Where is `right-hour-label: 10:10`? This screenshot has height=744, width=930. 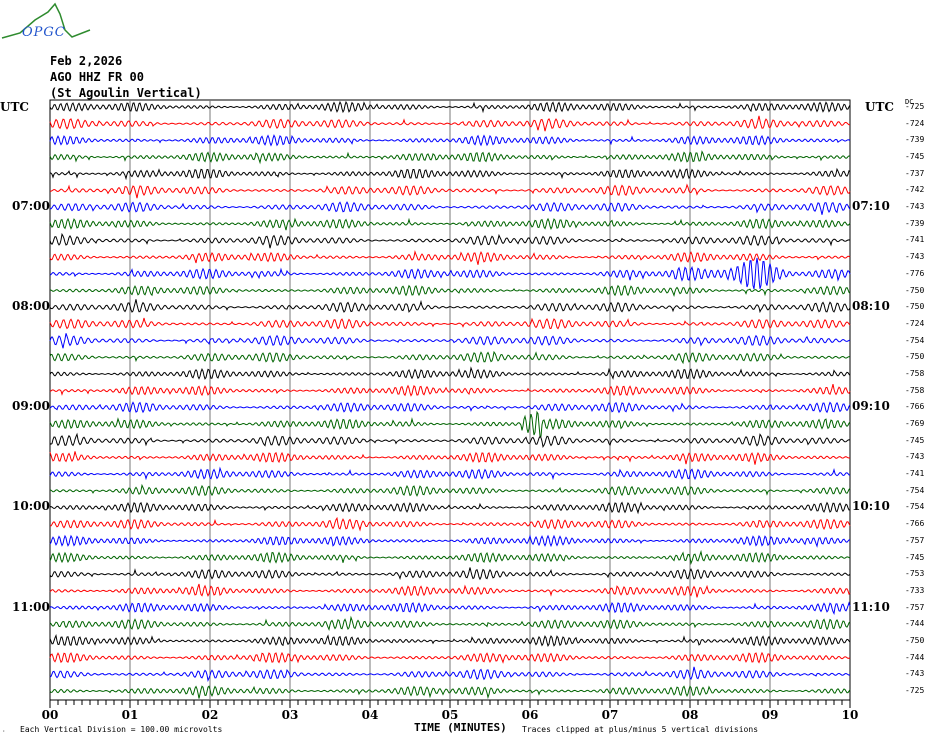 right-hour-label: 10:10 is located at coordinates (871, 506).